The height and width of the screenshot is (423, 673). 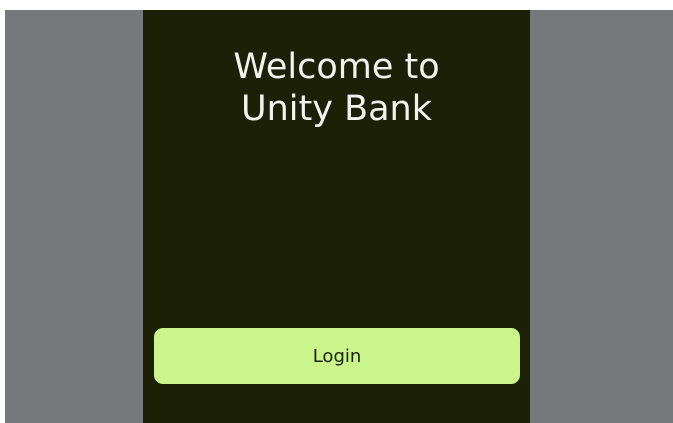 I want to click on welcome-title-line2: Unity Bank, so click(x=336, y=109).